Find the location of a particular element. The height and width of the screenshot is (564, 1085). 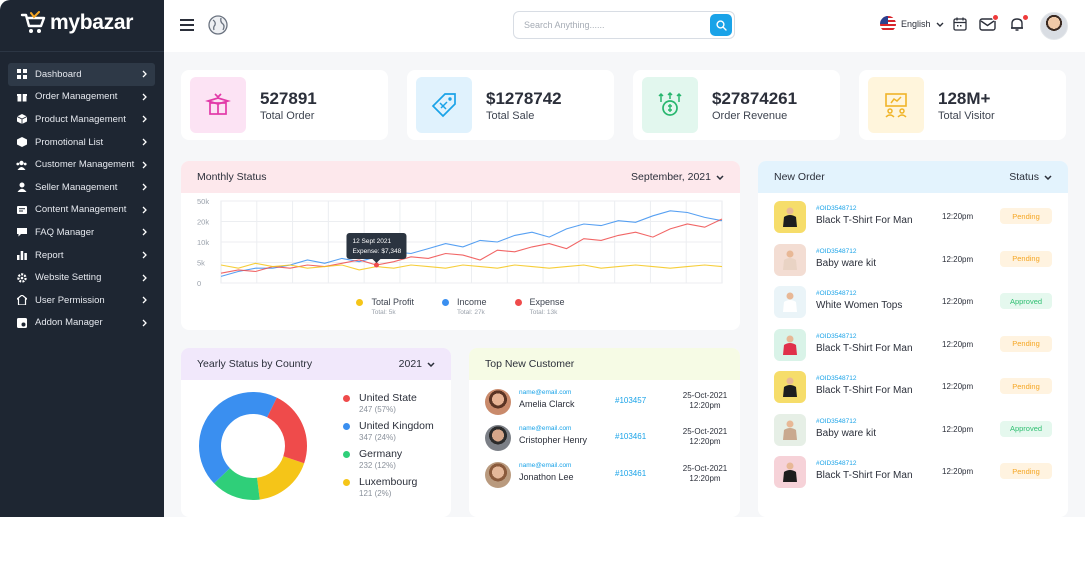

y-tick-label: 5k is located at coordinates (201, 263).